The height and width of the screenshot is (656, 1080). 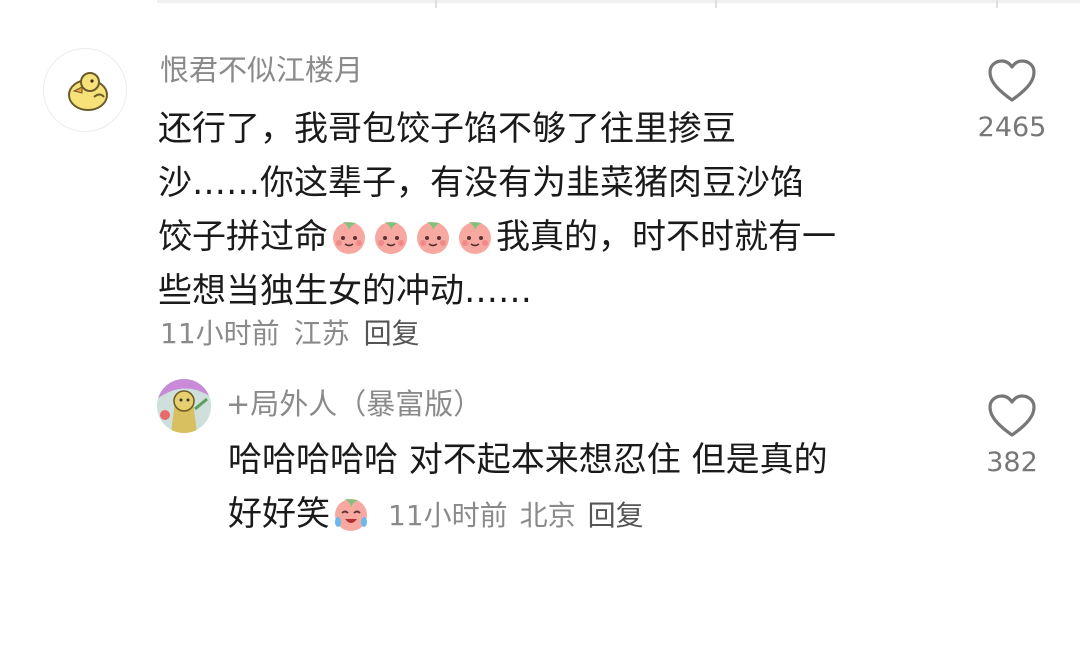 I want to click on comment-location: 江苏, so click(x=321, y=333).